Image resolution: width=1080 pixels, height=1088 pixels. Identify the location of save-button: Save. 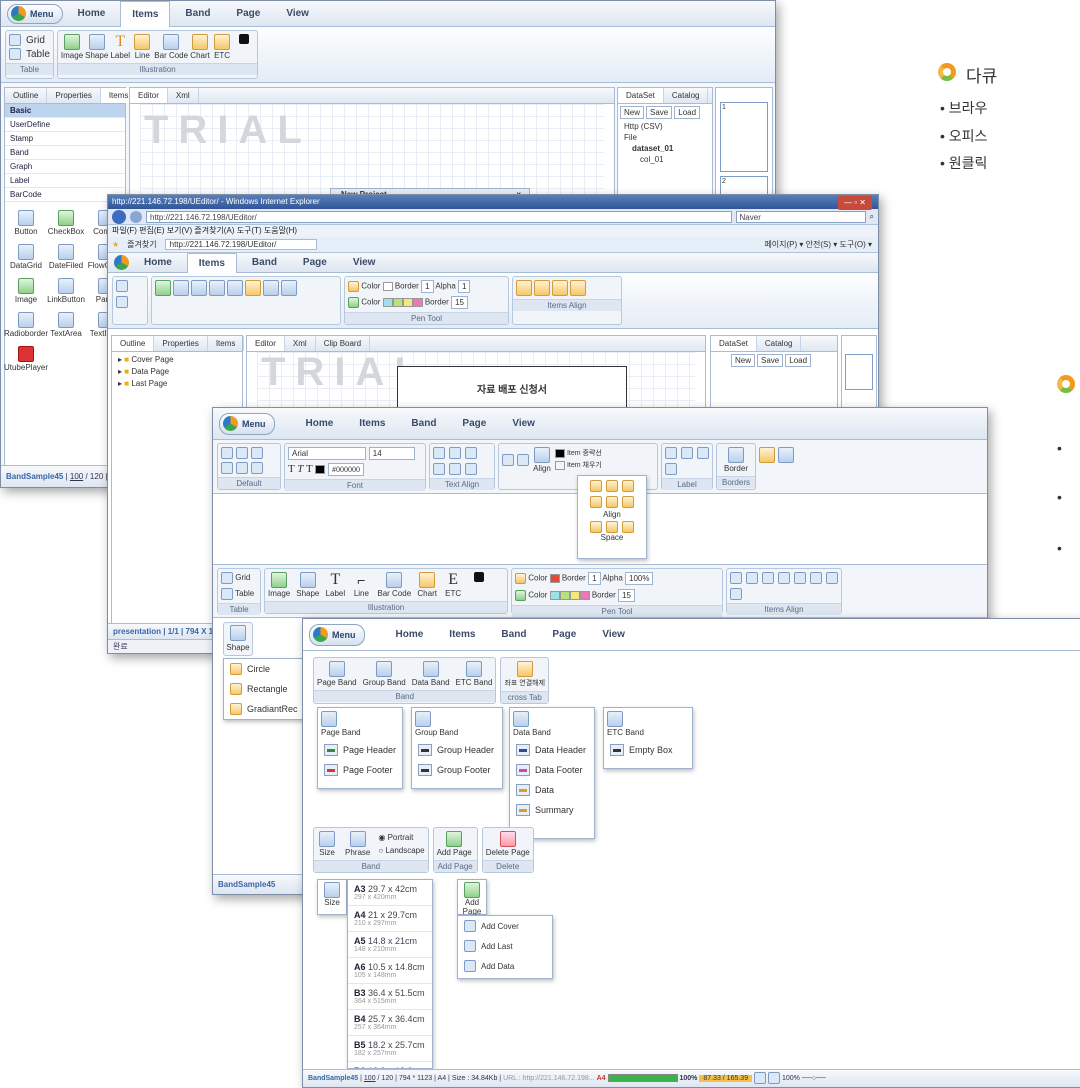
(770, 360).